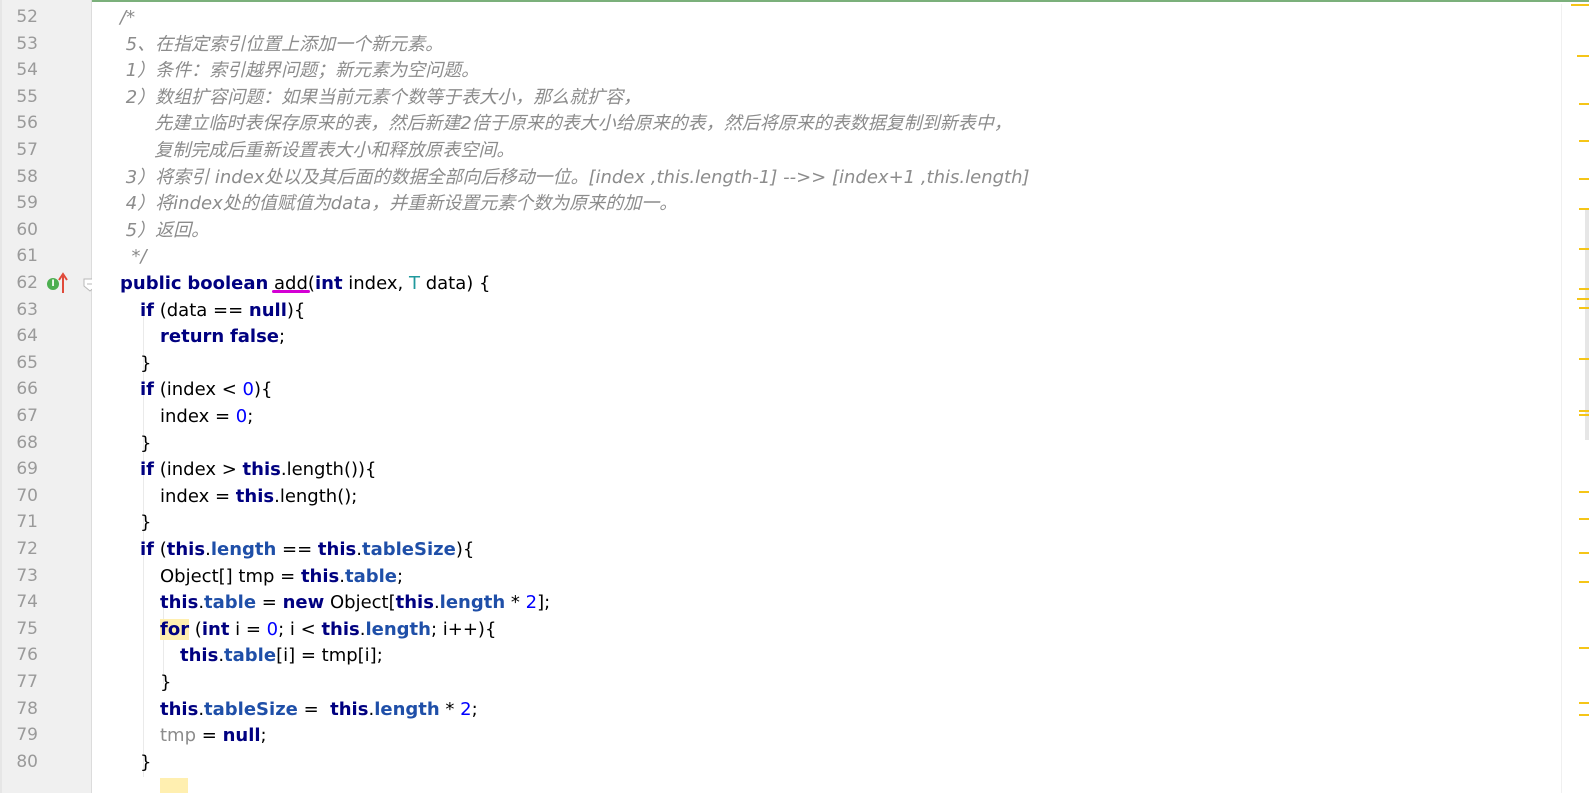 This screenshot has height=793, width=1589. What do you see at coordinates (1587, 325) in the screenshot?
I see `scrollbar-thumb` at bounding box center [1587, 325].